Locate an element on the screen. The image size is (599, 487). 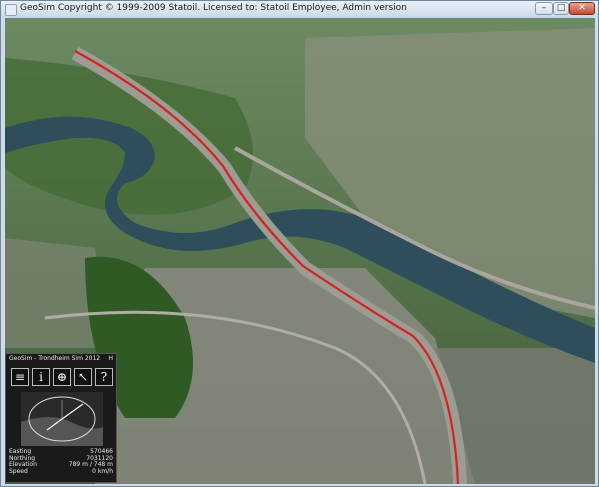
globe-icon: ⊕ is located at coordinates (62, 377).